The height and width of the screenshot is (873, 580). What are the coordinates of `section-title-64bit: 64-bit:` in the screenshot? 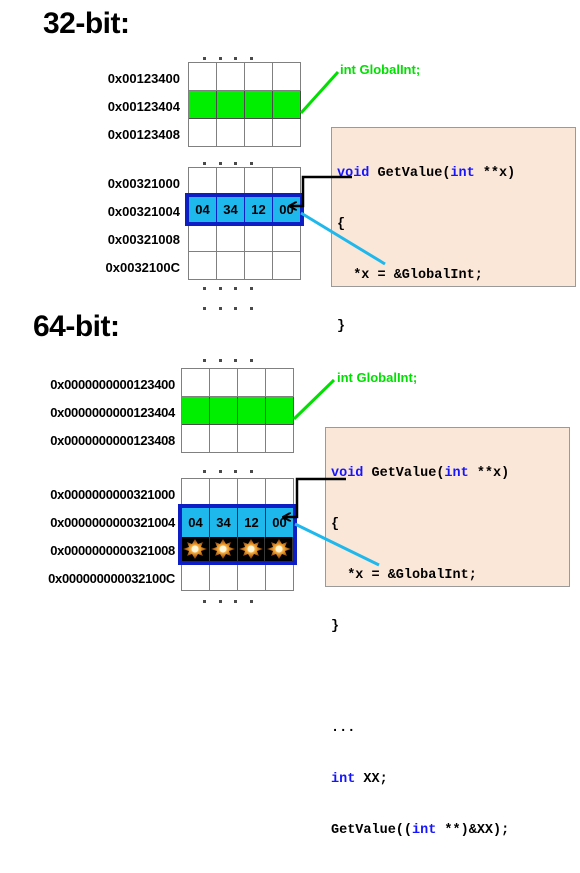 It's located at (76, 326).